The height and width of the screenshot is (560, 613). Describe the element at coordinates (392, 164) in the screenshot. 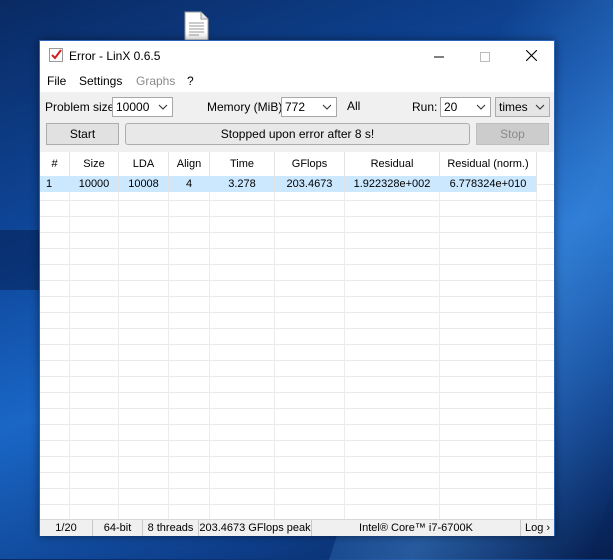

I see `column-header-residual: Residual` at that location.